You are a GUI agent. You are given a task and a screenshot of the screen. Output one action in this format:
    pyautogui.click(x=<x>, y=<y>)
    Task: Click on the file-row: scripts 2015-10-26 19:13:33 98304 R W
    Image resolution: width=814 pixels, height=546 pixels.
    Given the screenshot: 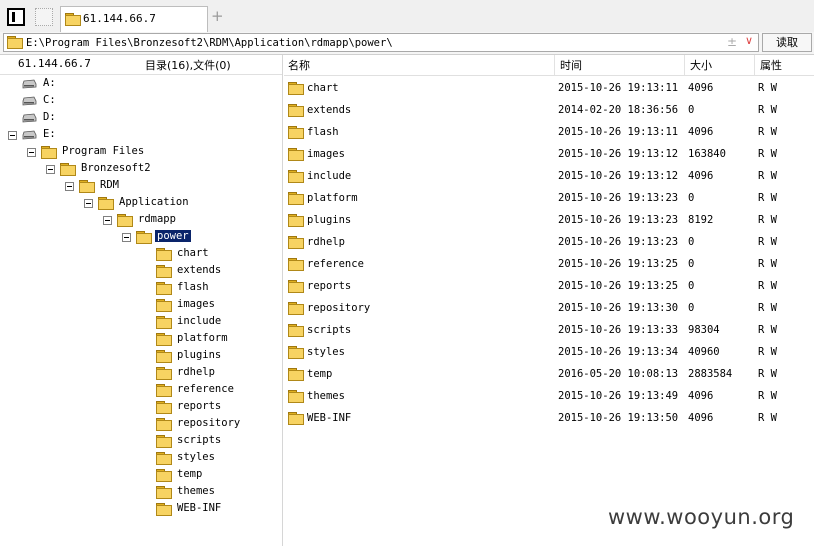 What is the action you would take?
    pyautogui.click(x=549, y=331)
    